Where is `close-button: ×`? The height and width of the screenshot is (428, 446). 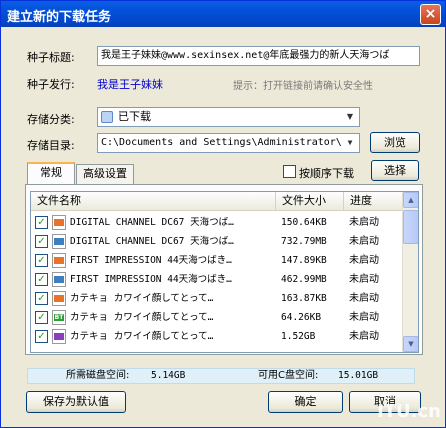 close-button: × is located at coordinates (430, 14).